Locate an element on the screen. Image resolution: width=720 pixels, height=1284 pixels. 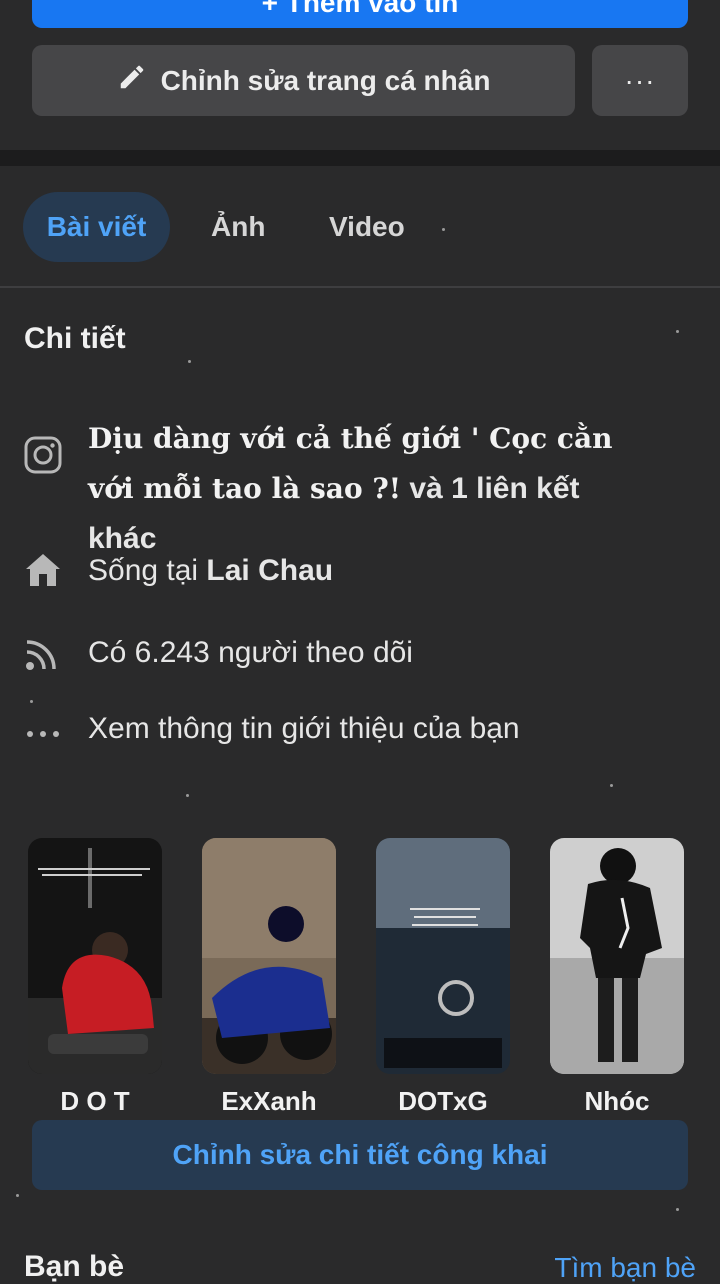
featured-label: Nhóc is located at coordinates (617, 1101).